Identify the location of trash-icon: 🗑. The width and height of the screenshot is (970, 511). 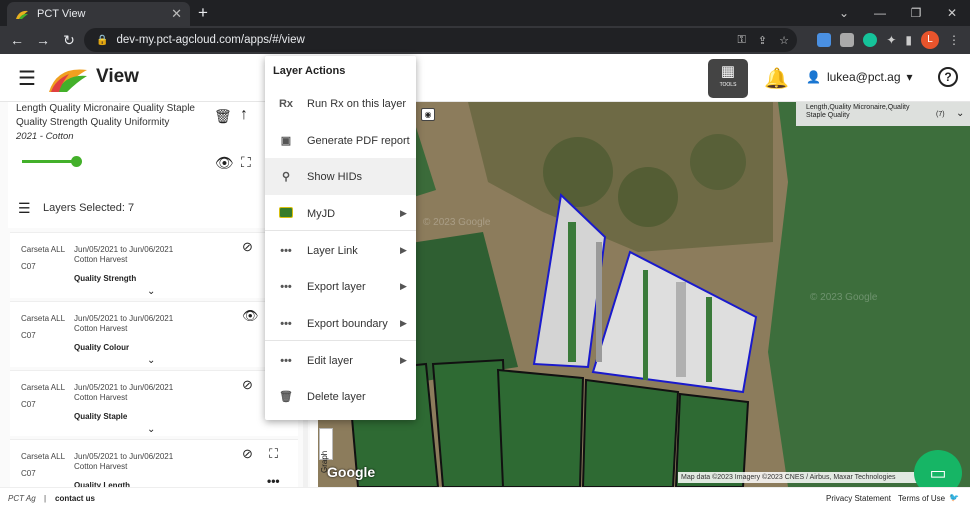
(223, 116).